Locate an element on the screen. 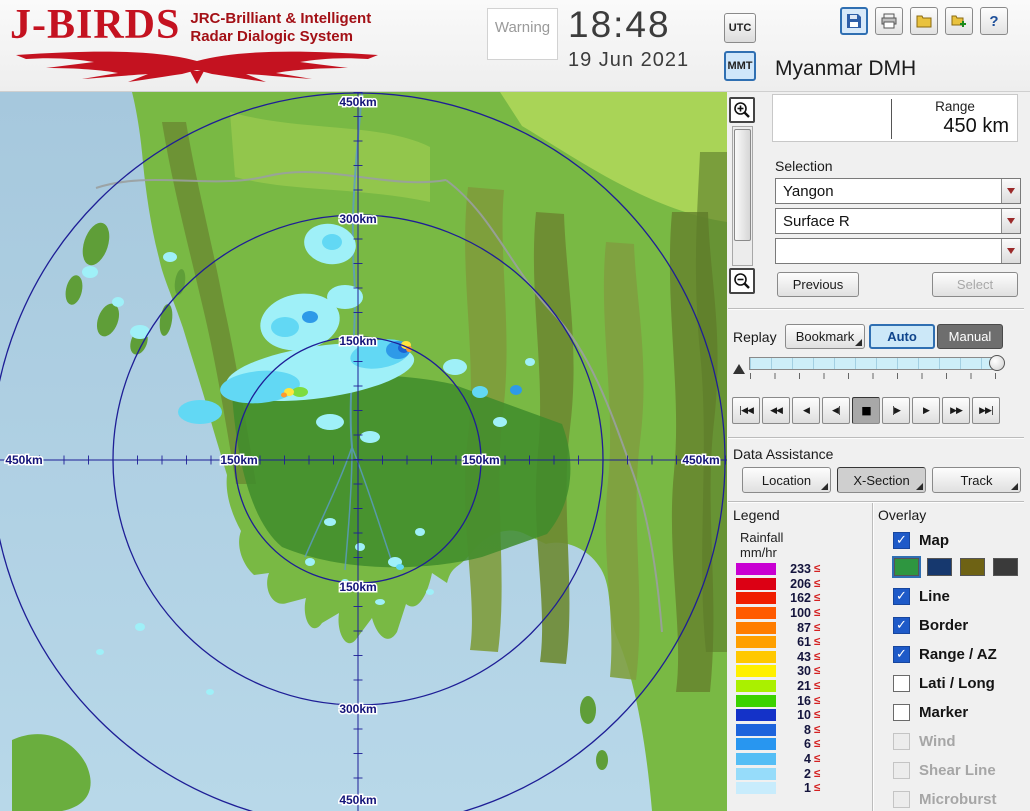  overlay-item-border: ✓ Border is located at coordinates (960, 625).